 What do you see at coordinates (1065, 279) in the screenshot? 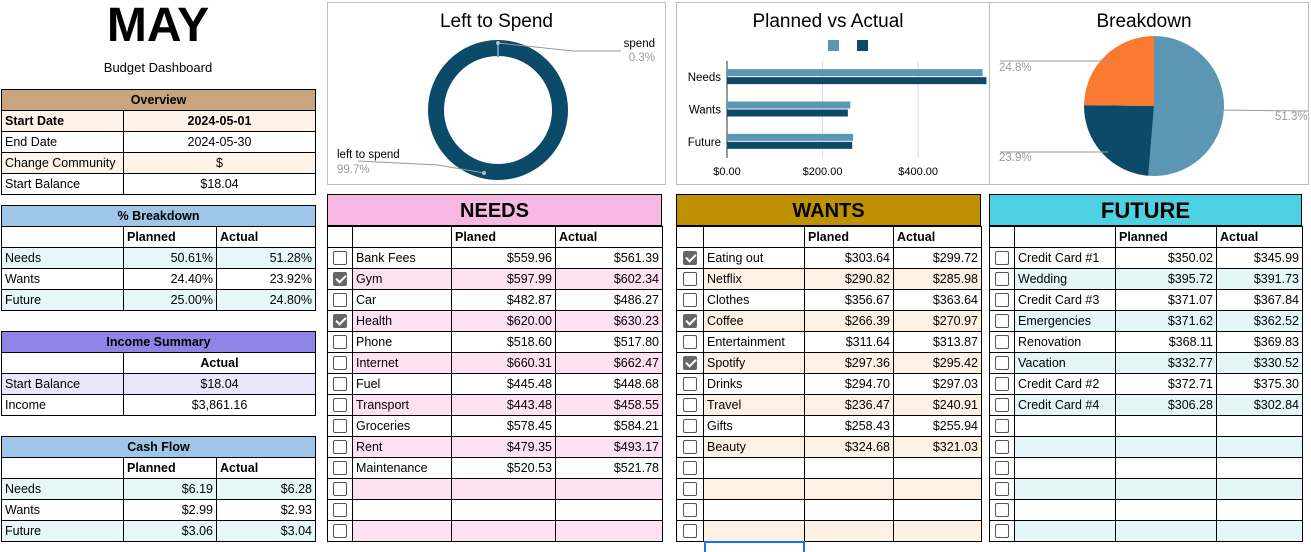
I see `item-name: Wedding` at bounding box center [1065, 279].